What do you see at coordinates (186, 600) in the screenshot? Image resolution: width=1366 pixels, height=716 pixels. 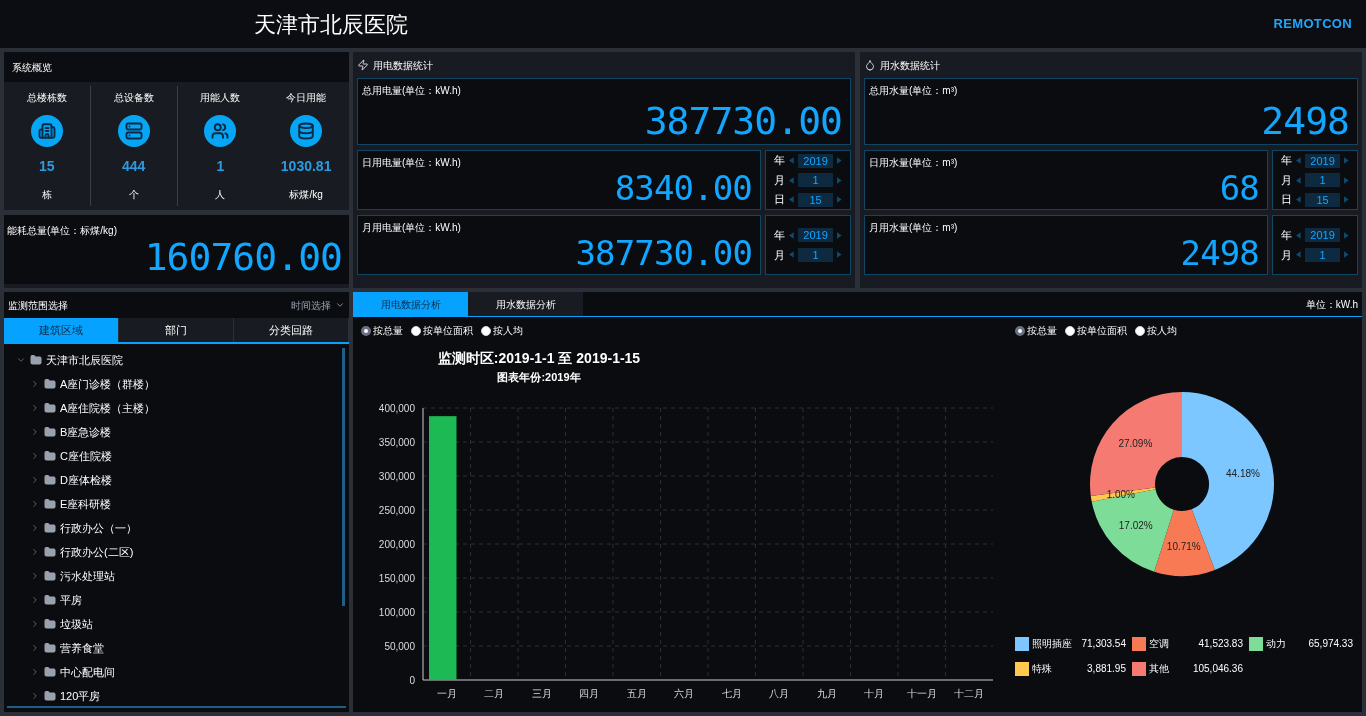 I see `tree-item: 平房` at bounding box center [186, 600].